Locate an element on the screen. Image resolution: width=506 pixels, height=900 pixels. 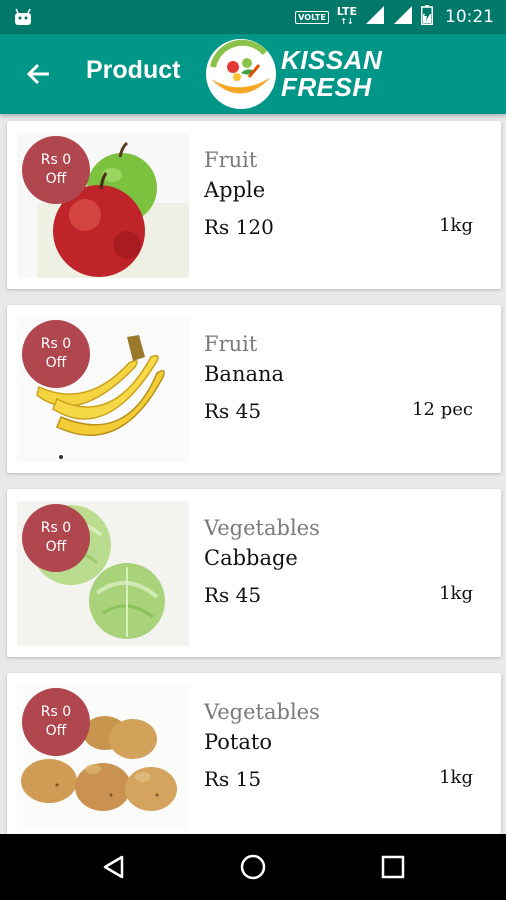
app-toolbar: Product KISSAN FRESH is located at coordinates (253, 74).